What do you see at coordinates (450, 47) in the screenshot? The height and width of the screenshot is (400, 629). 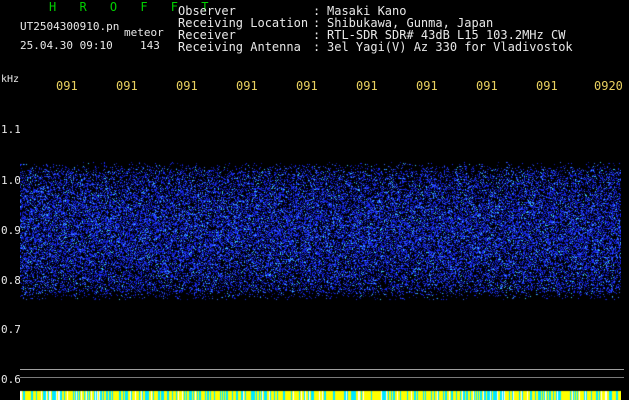 I see `antenna-value: 3el Yagi(V) Az 330 for Vladivostok` at bounding box center [450, 47].